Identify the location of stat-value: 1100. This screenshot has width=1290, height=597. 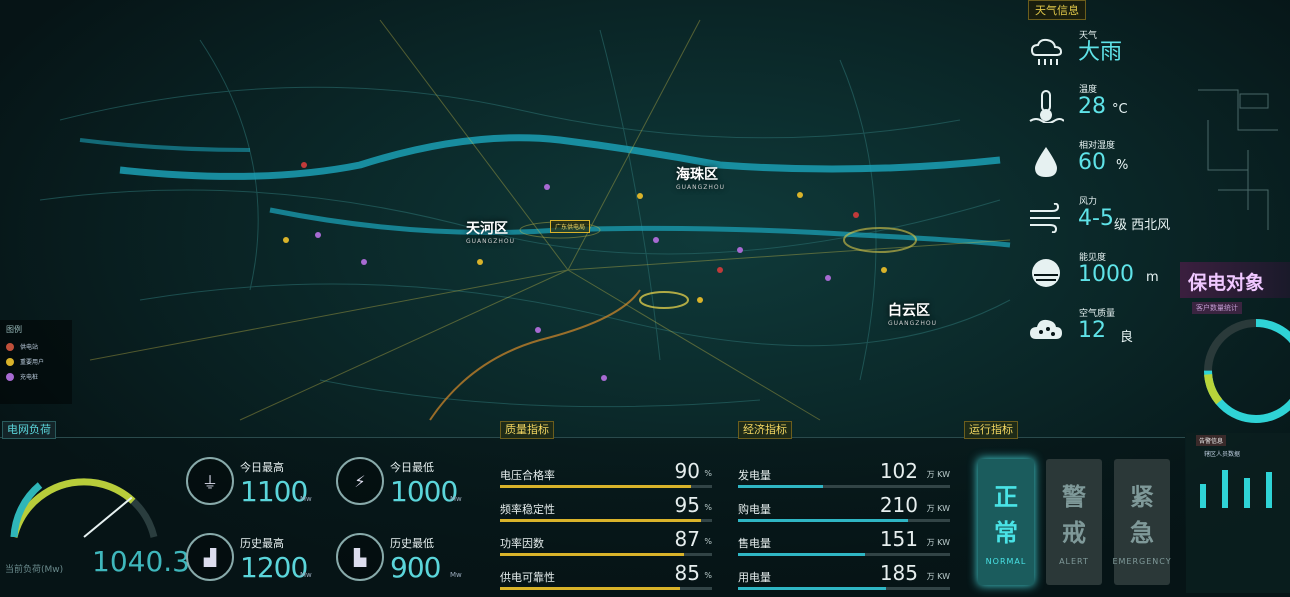
(274, 491).